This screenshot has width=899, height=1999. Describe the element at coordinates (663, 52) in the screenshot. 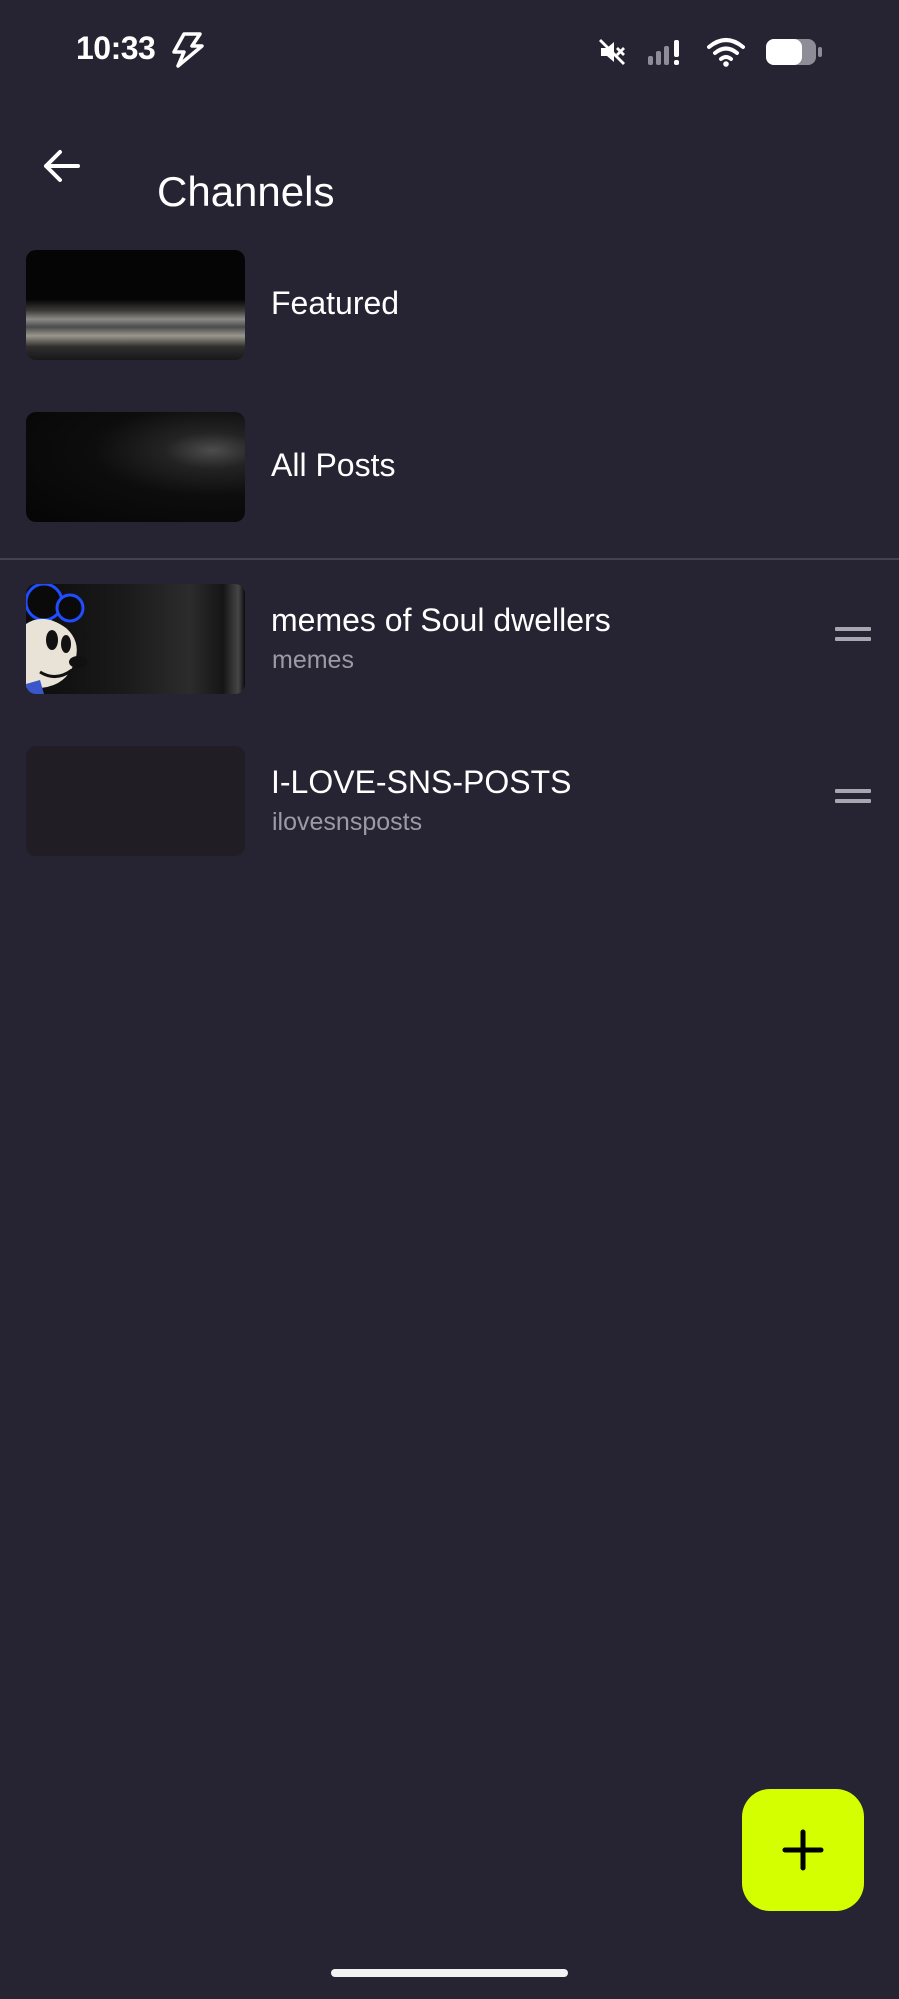

I see `cell-signal-icon` at that location.